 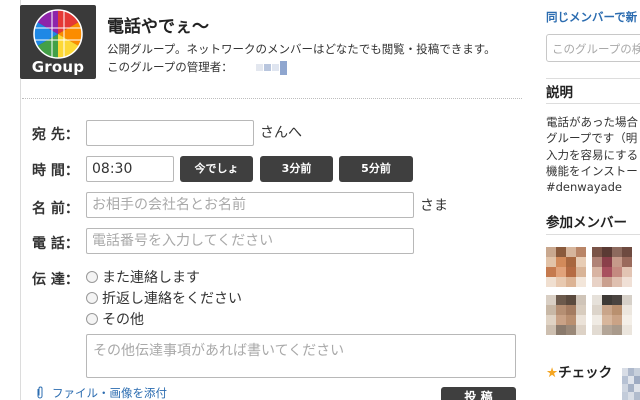 What do you see at coordinates (301, 356) in the screenshot?
I see `memo-textarea: その他伝達事項があれば書いてください` at bounding box center [301, 356].